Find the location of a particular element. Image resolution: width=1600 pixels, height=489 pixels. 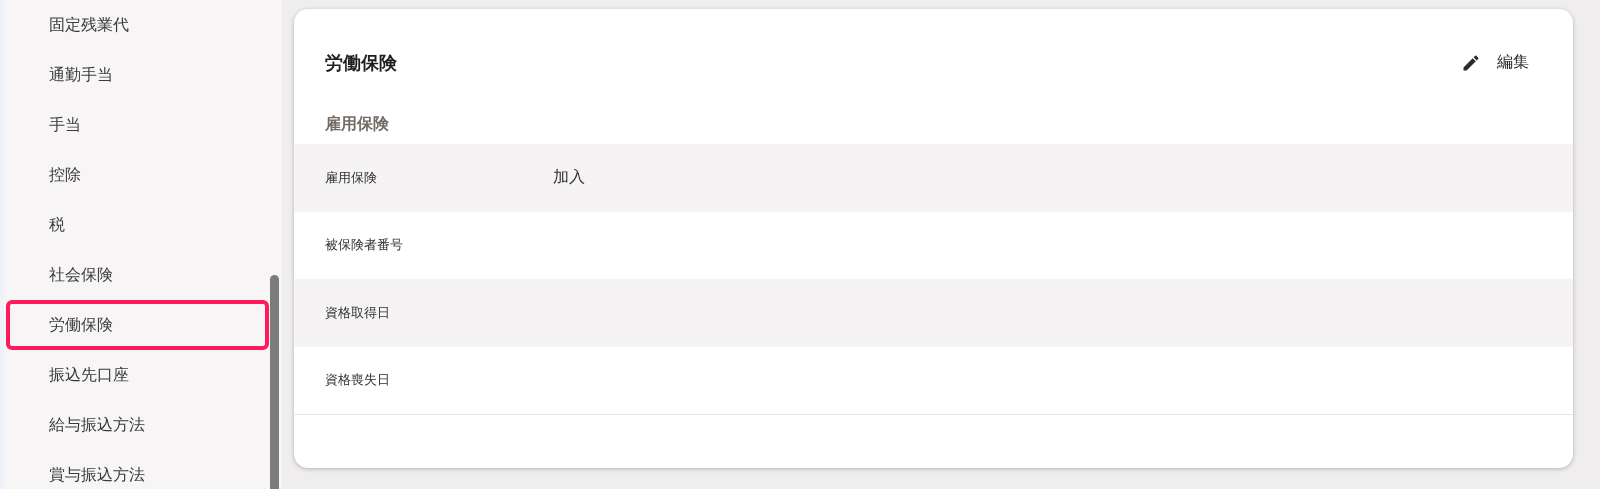

sidebar-item: 固定残業代 is located at coordinates (137, 25).